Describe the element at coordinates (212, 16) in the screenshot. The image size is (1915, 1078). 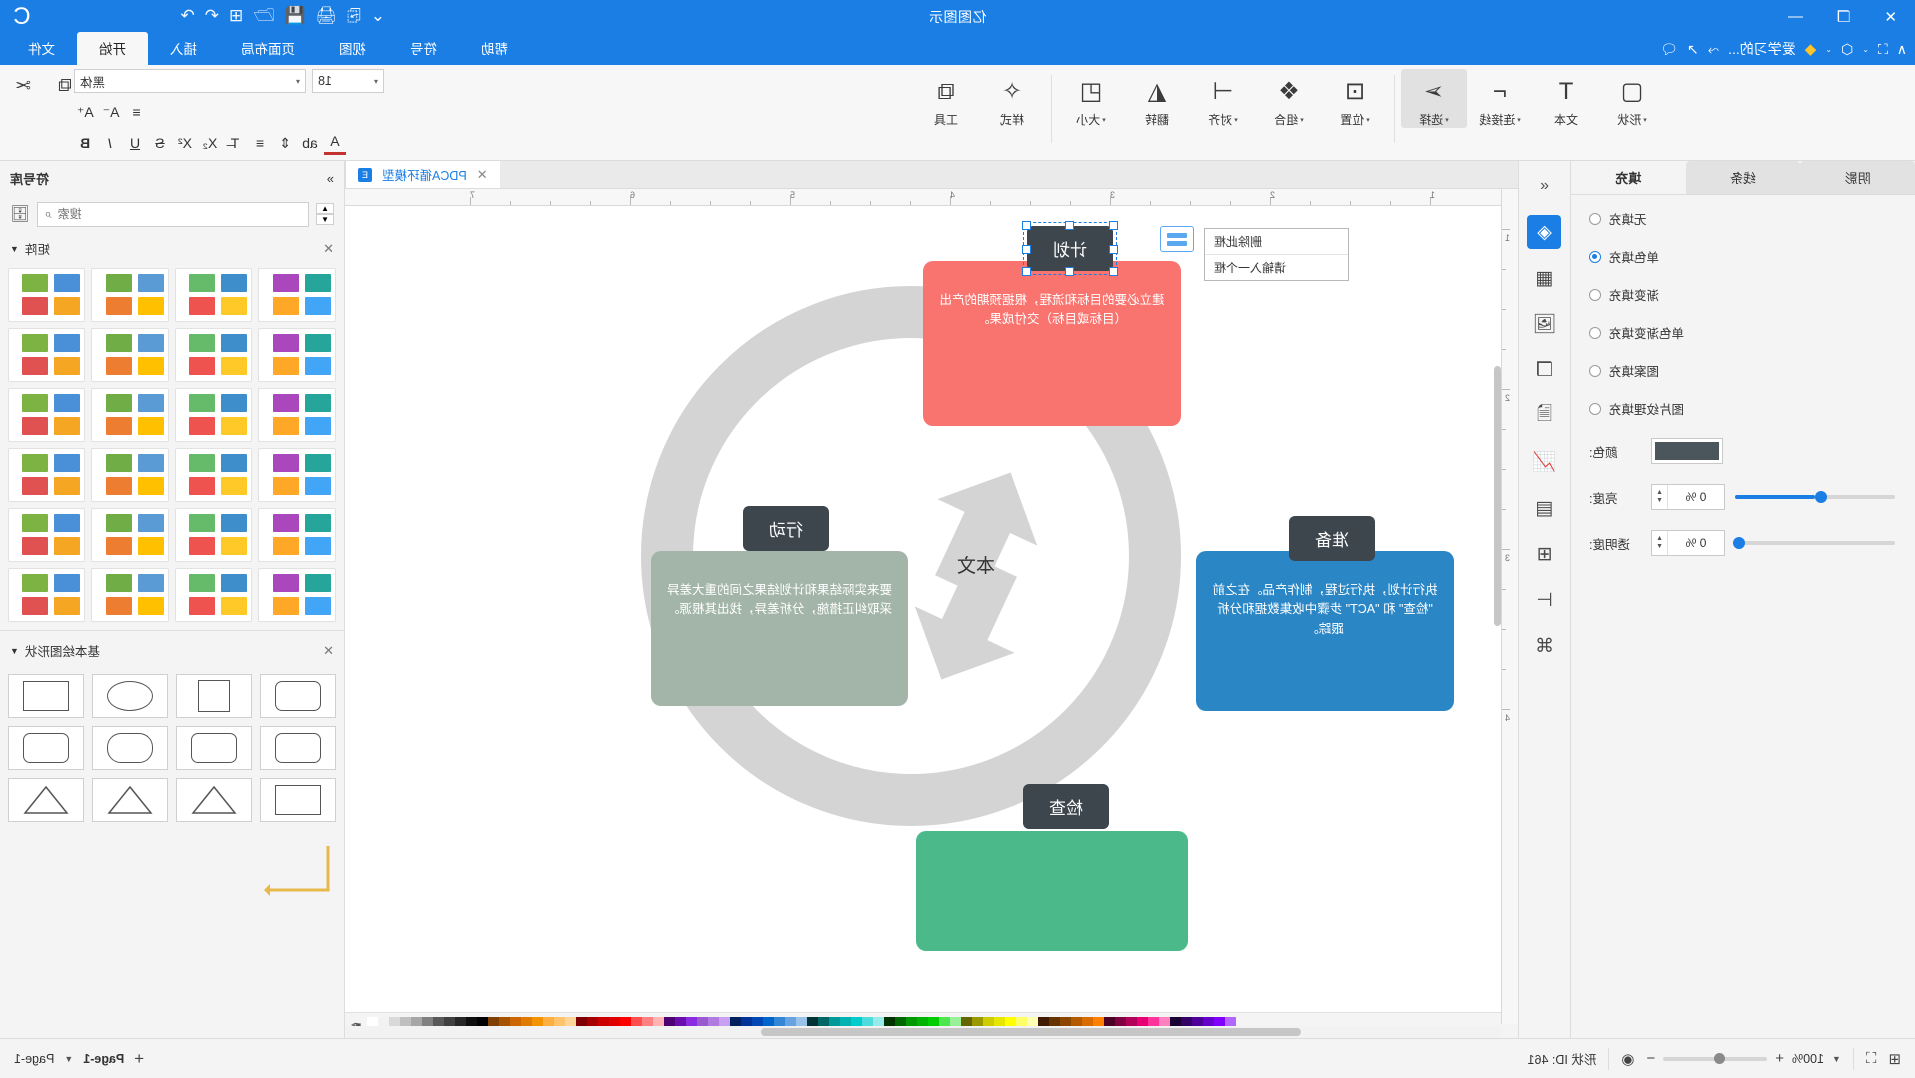
I see `undo-icon: ↶` at that location.